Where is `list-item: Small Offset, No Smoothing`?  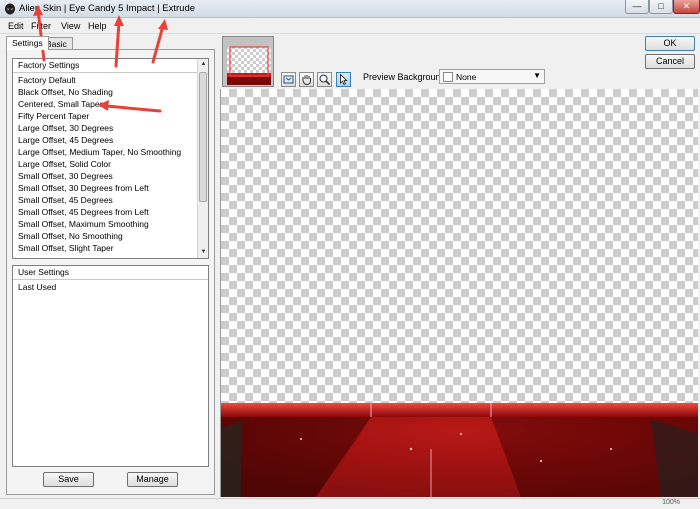 list-item: Small Offset, No Smoothing is located at coordinates (105, 236).